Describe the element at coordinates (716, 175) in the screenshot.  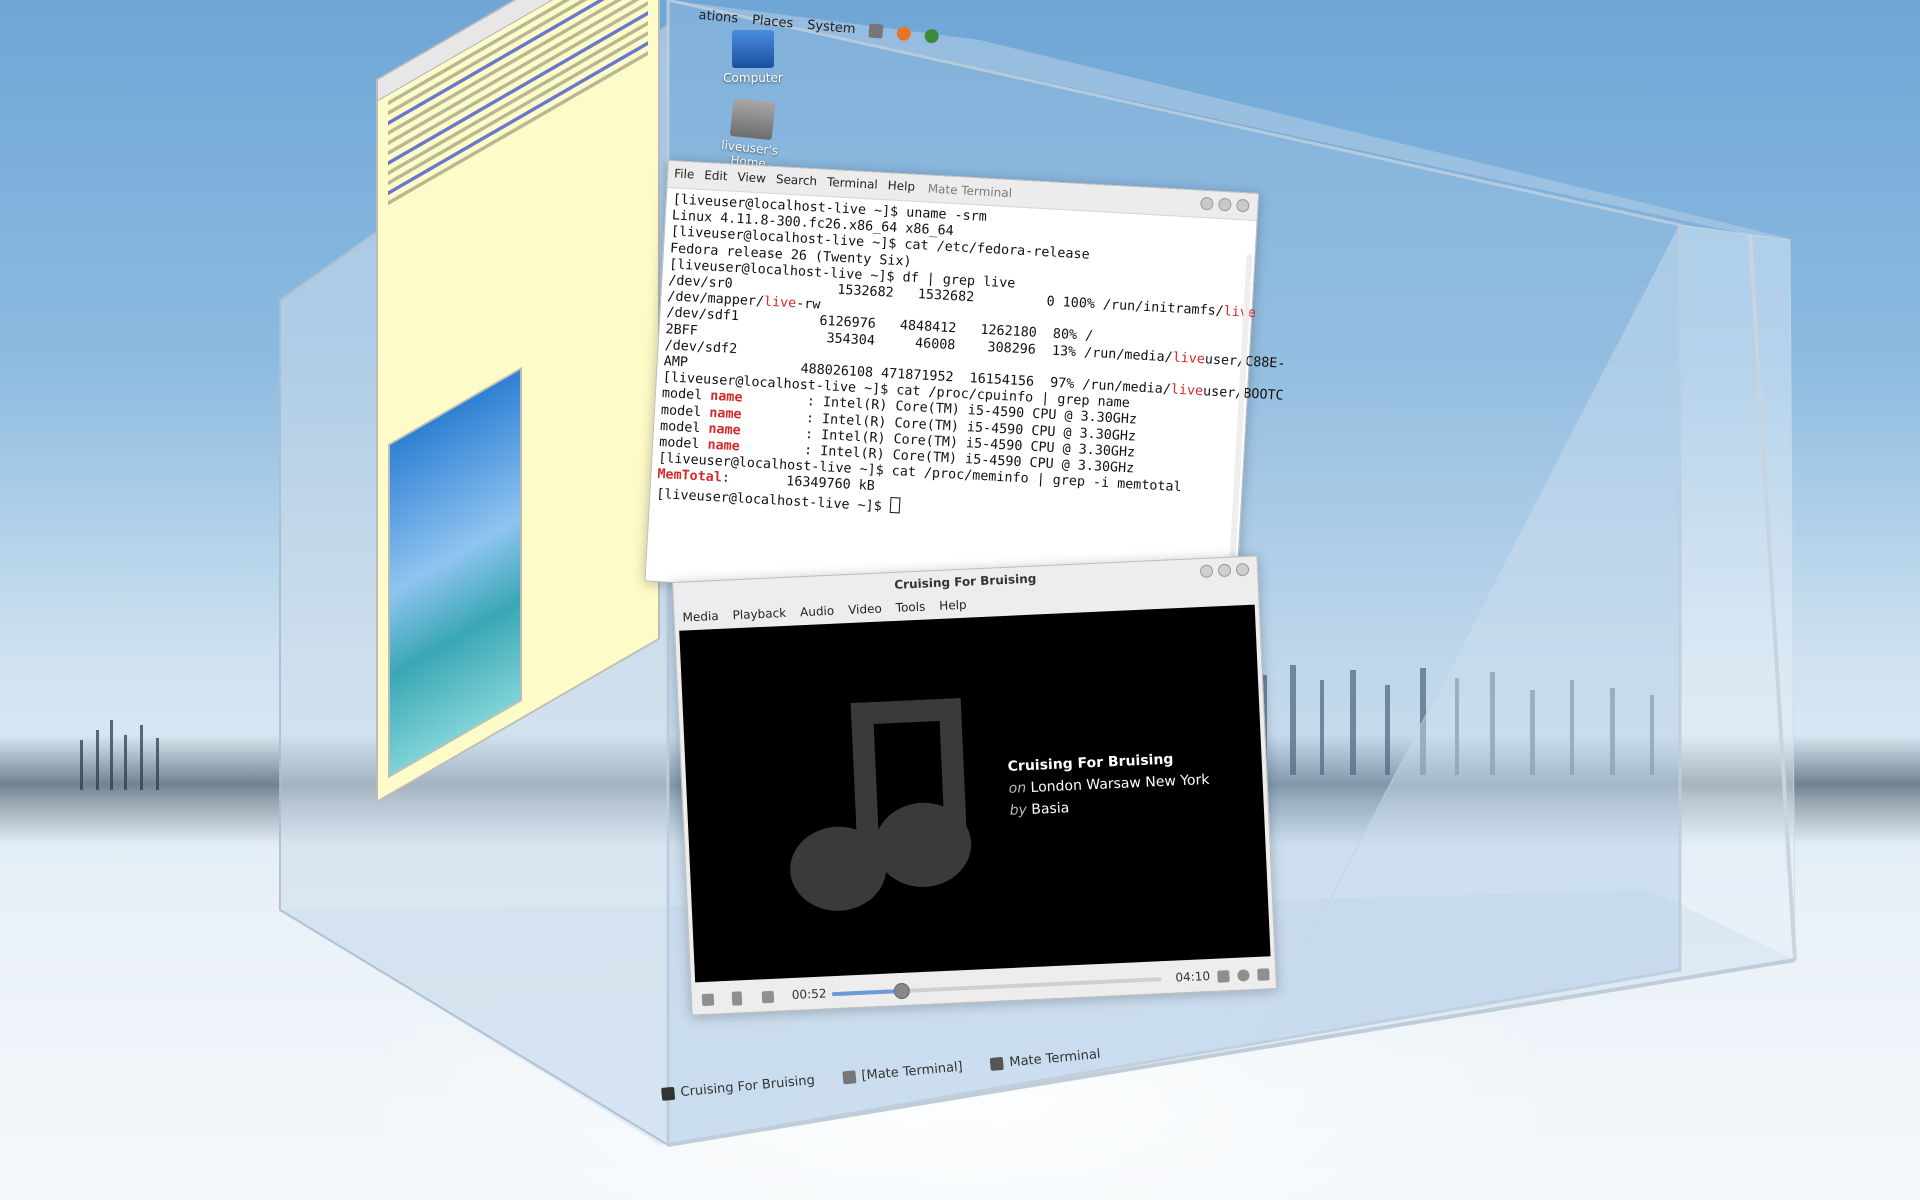
I see `menu-edit: Edit` at that location.